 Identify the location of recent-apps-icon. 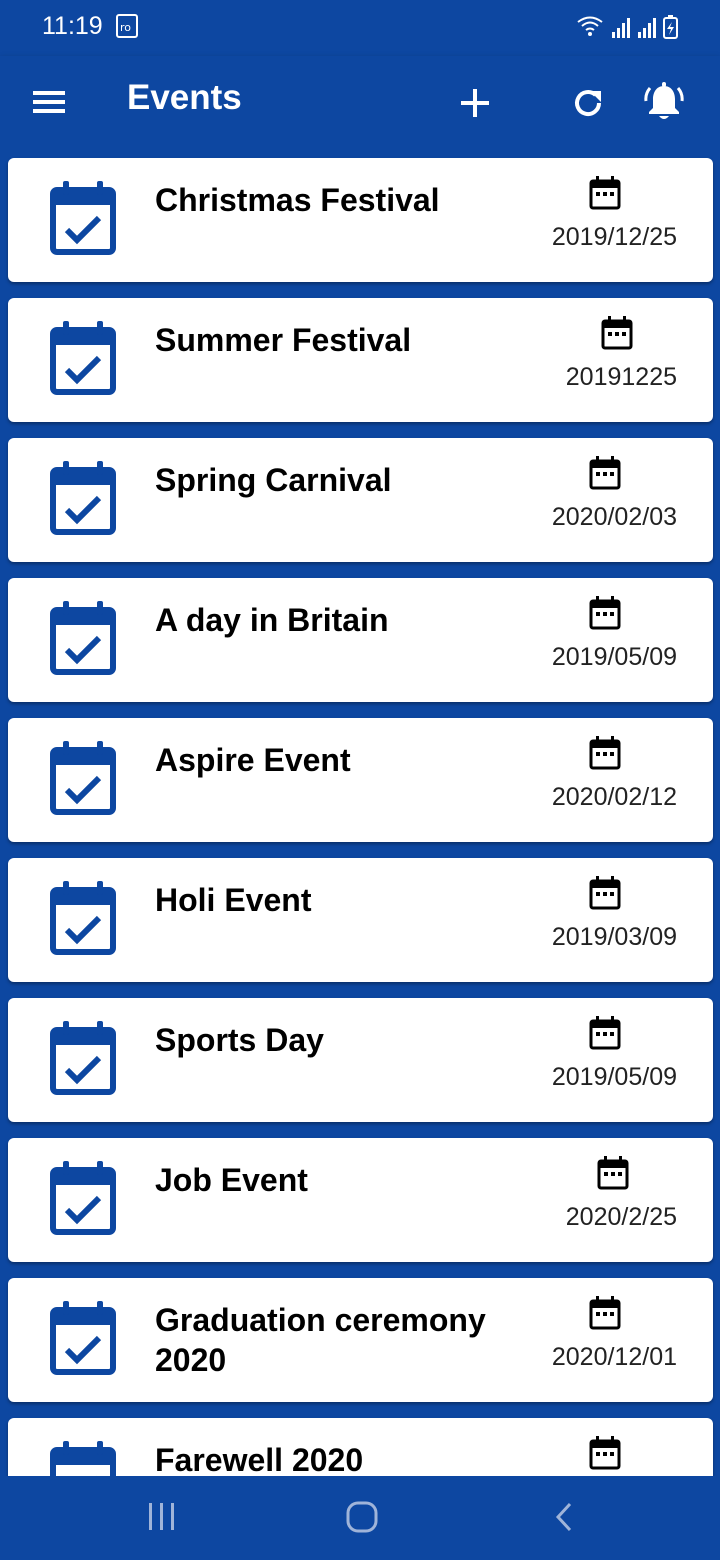
(162, 1517).